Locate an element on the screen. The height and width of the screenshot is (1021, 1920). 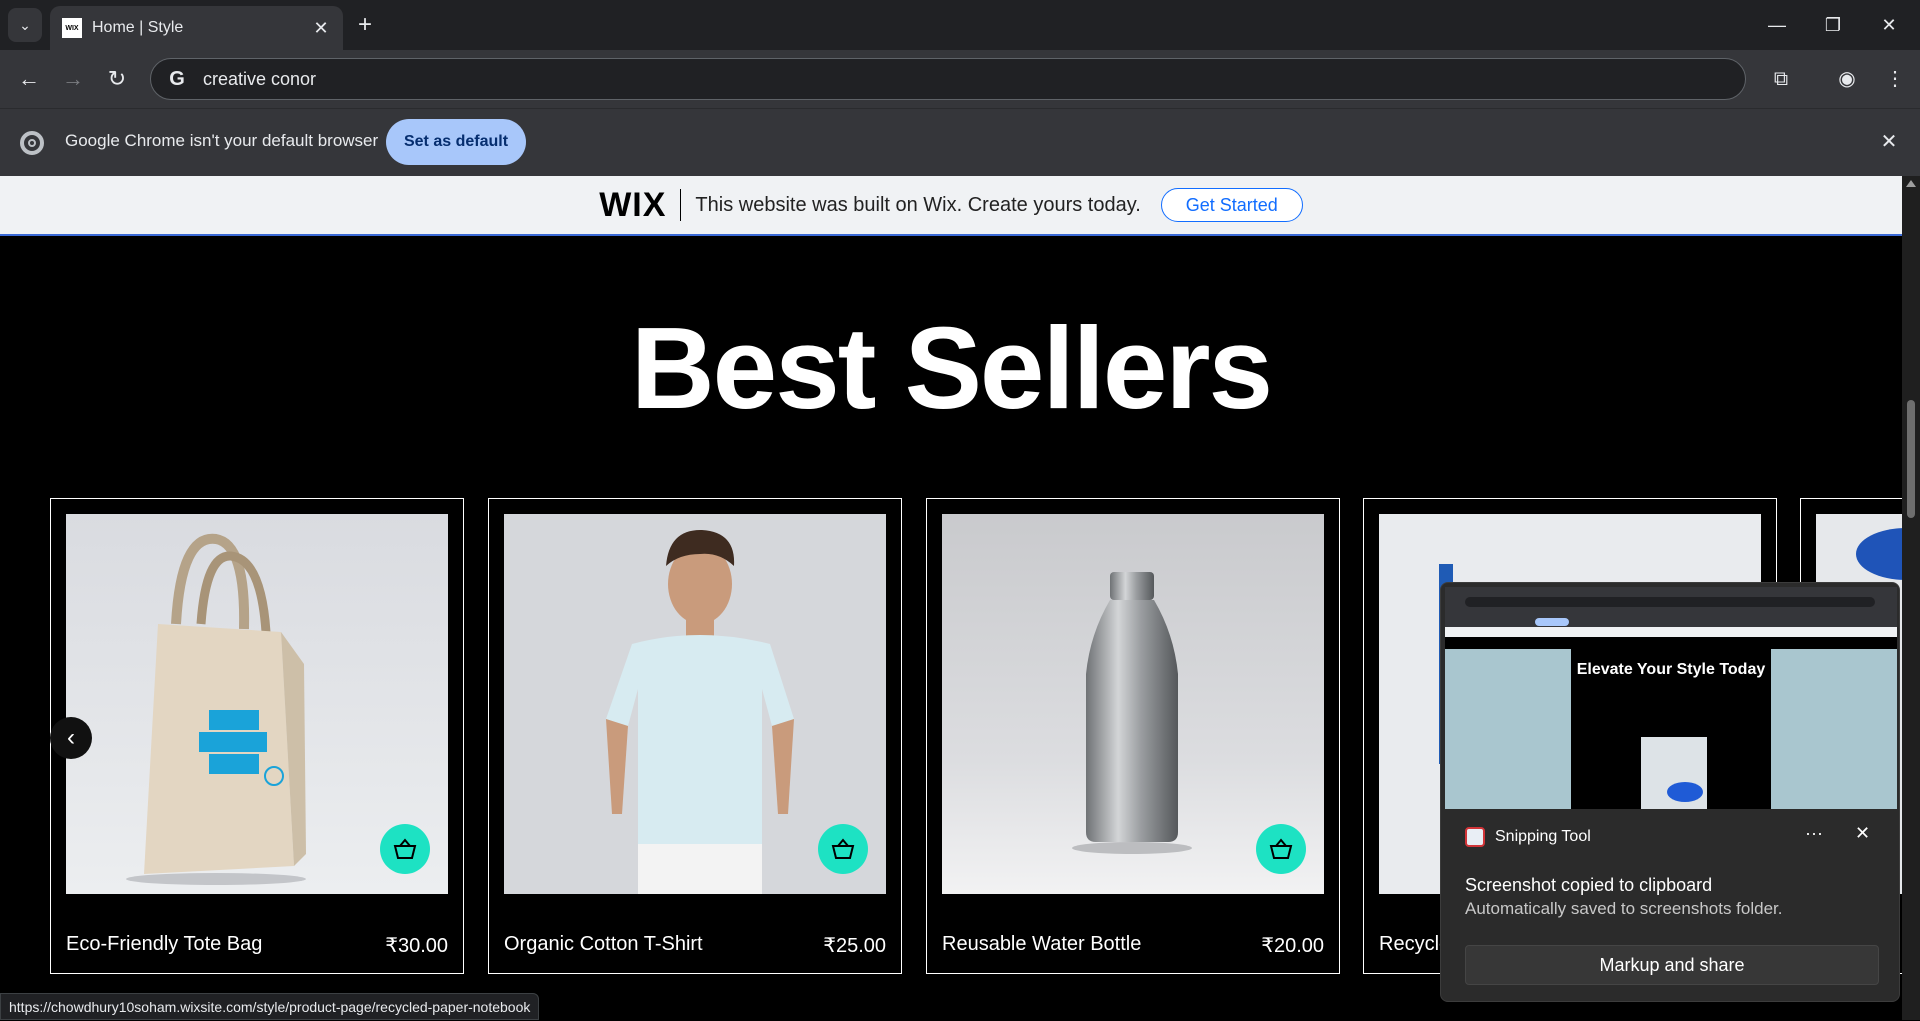
product-name: Eco-Friendly Tote Bag is located at coordinates (164, 944).